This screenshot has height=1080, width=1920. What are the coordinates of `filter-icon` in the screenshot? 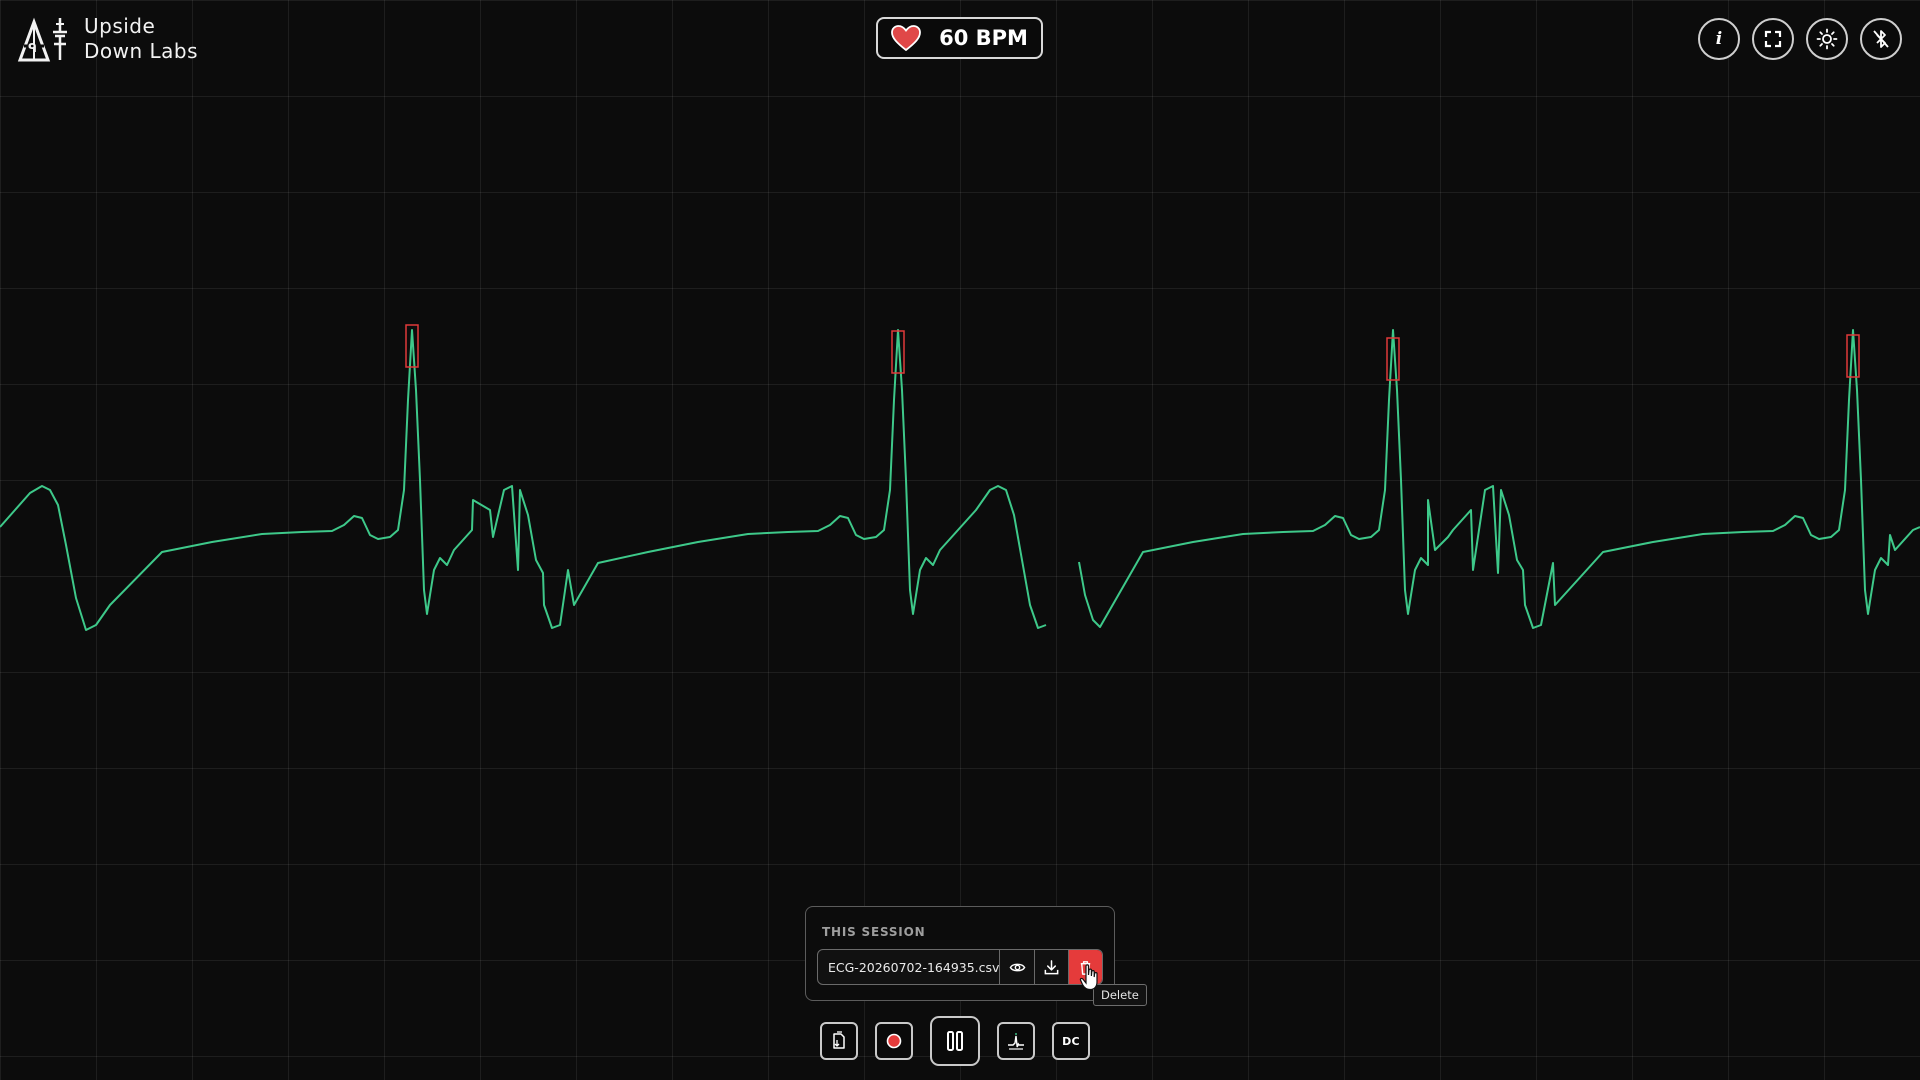 It's located at (1016, 1041).